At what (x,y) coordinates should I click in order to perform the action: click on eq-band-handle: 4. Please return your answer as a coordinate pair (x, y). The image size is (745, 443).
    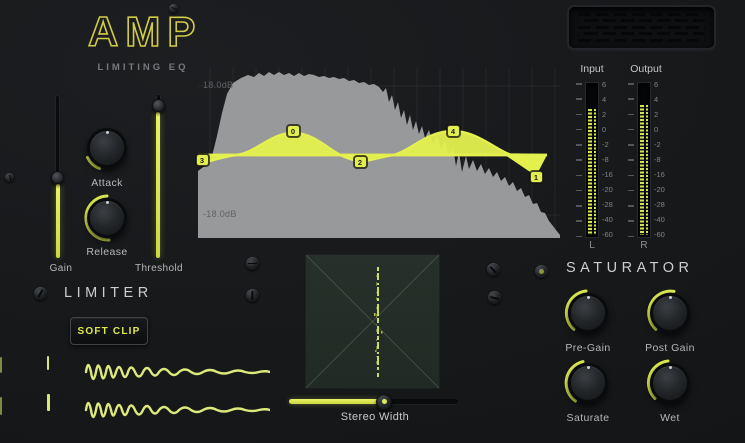
    Looking at the image, I should click on (453, 131).